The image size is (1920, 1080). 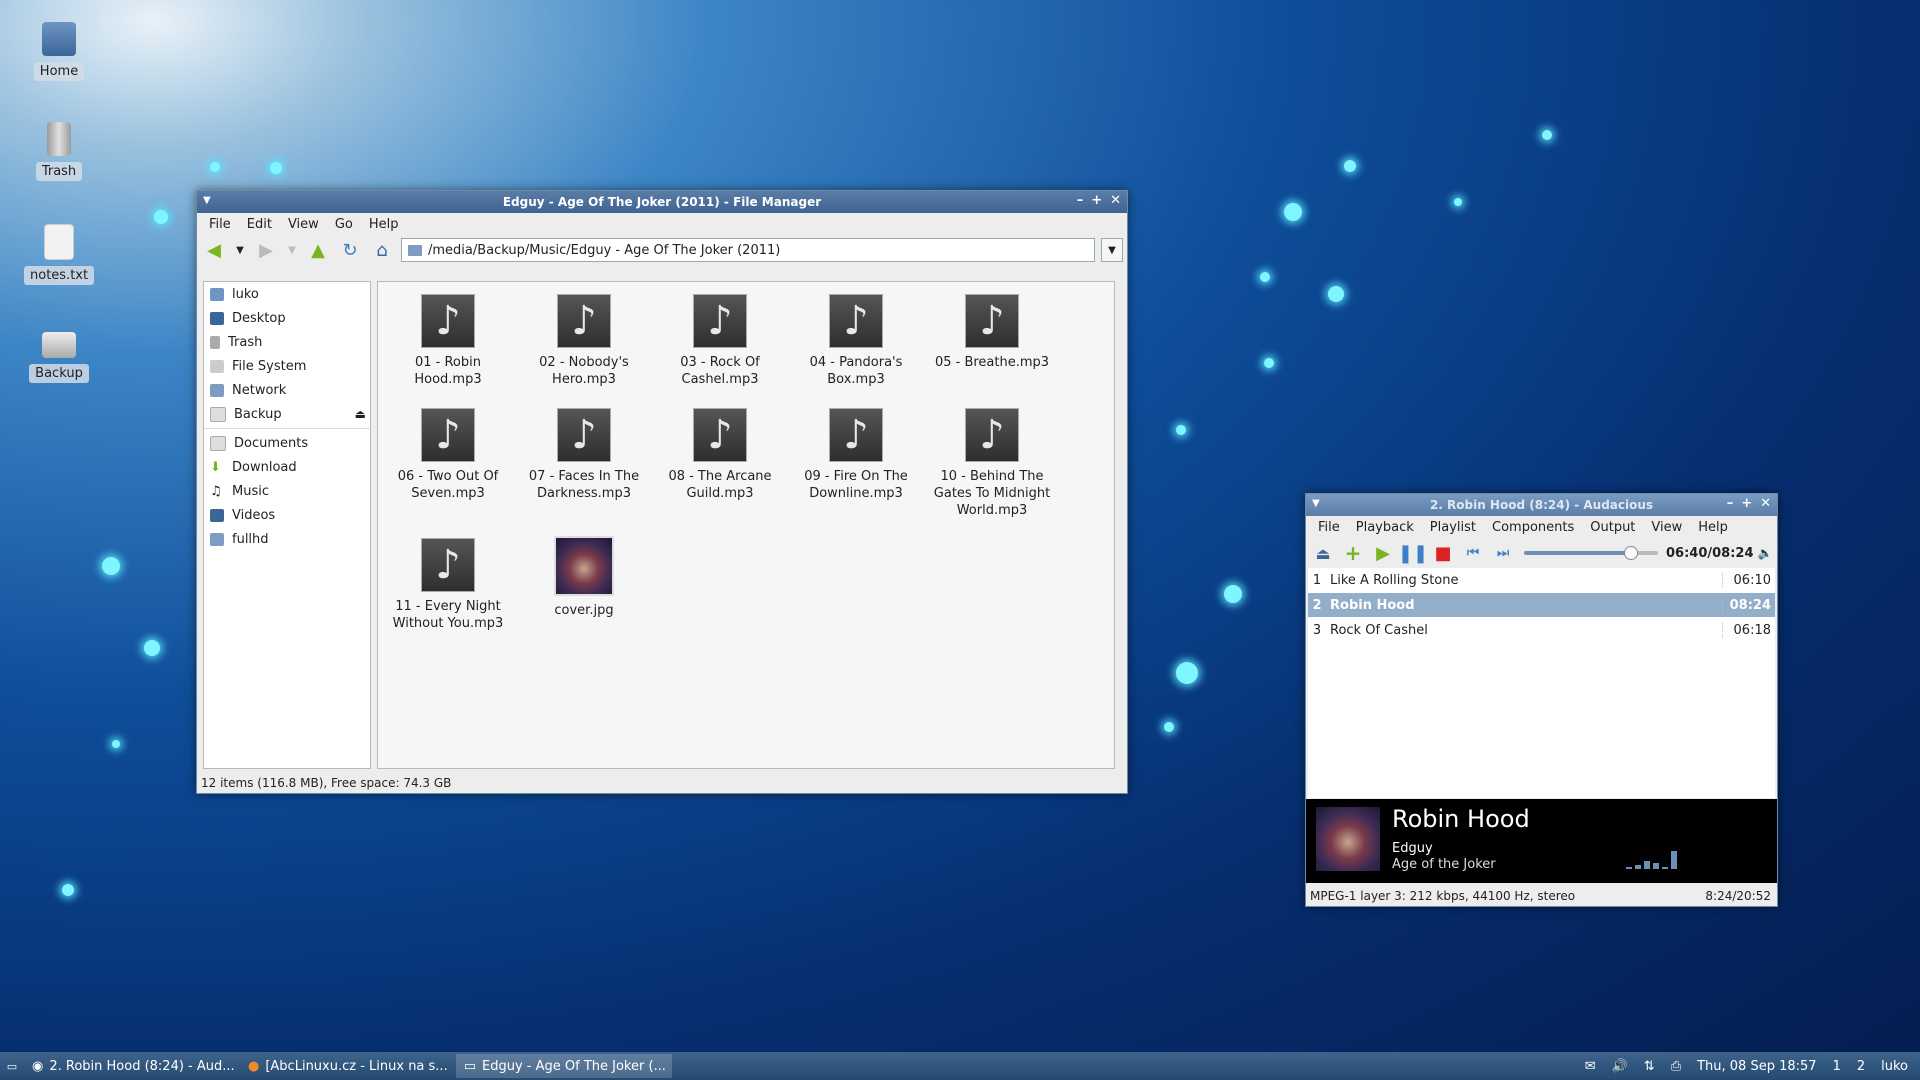 I want to click on workspace-1: 1, so click(x=1837, y=1066).